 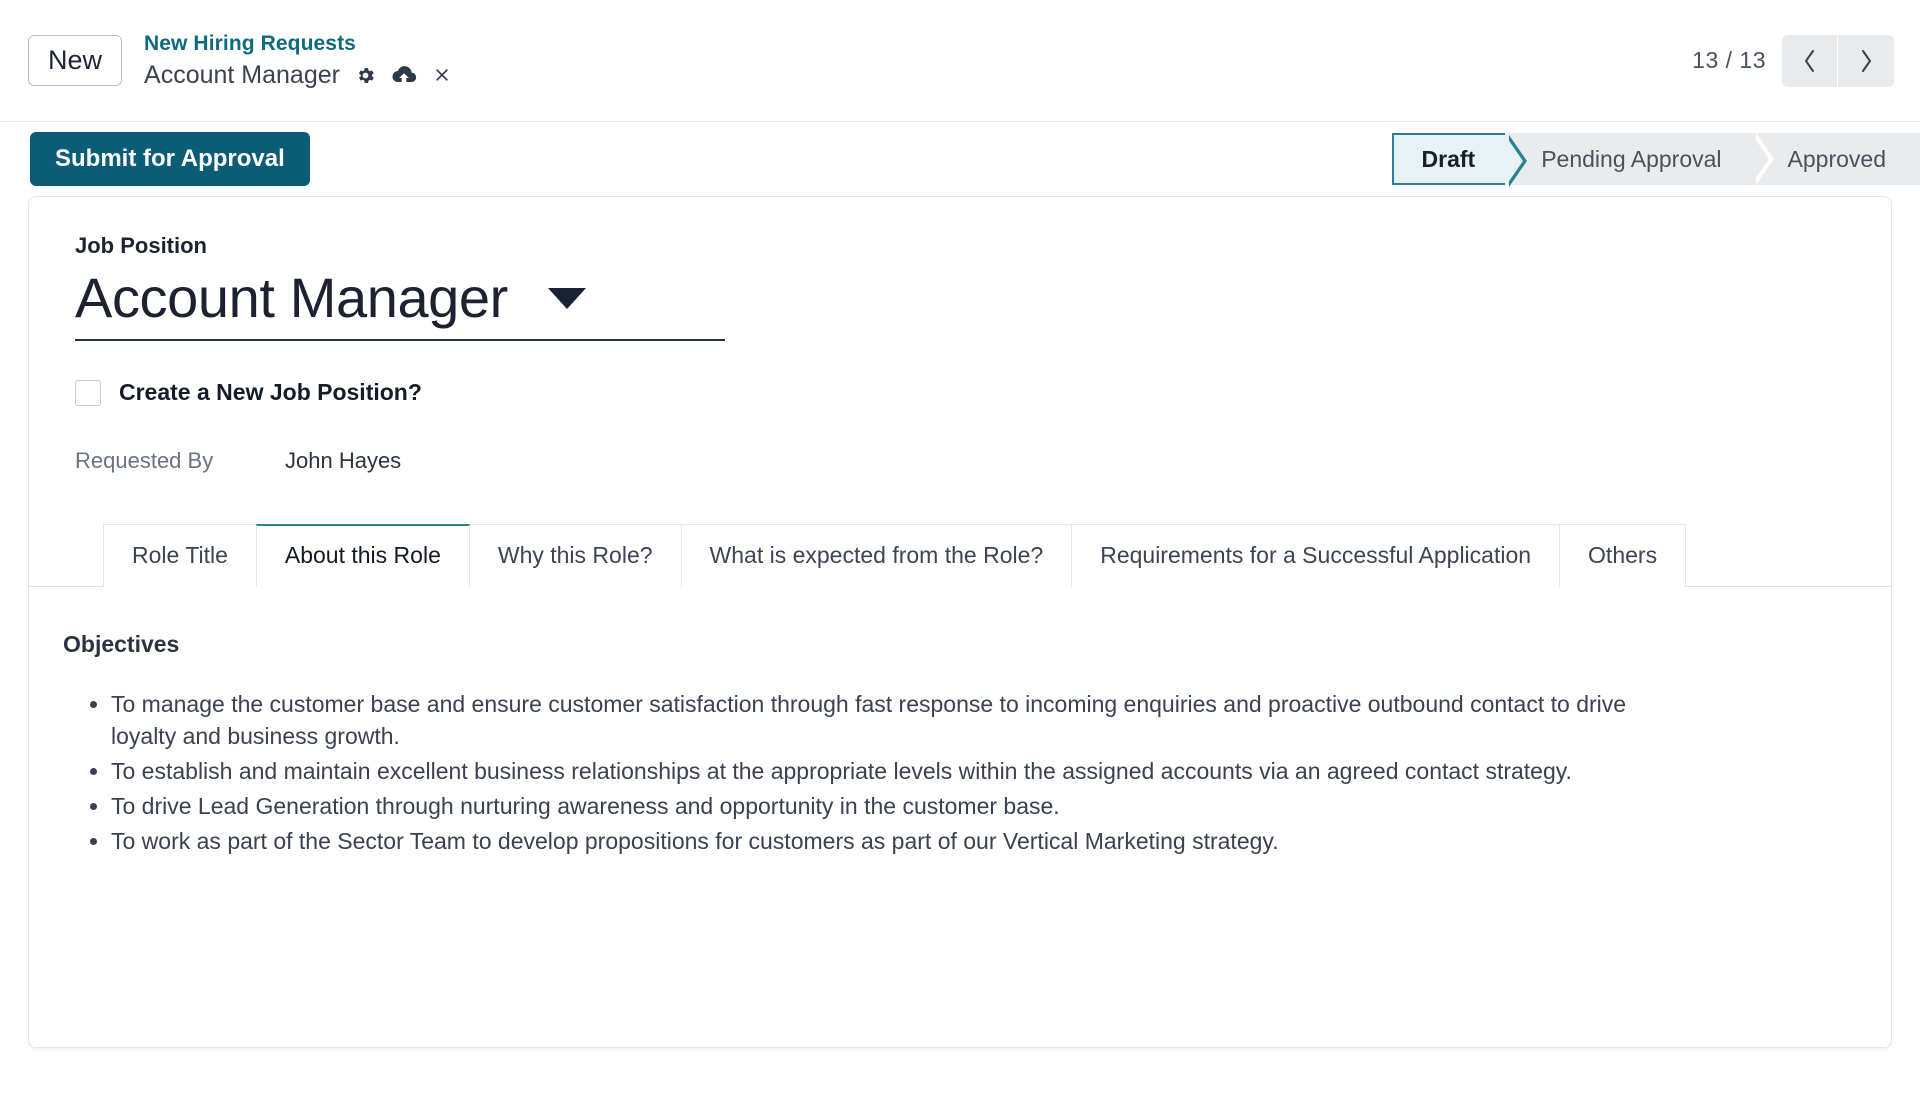 I want to click on pager-next-button, so click(x=1866, y=60).